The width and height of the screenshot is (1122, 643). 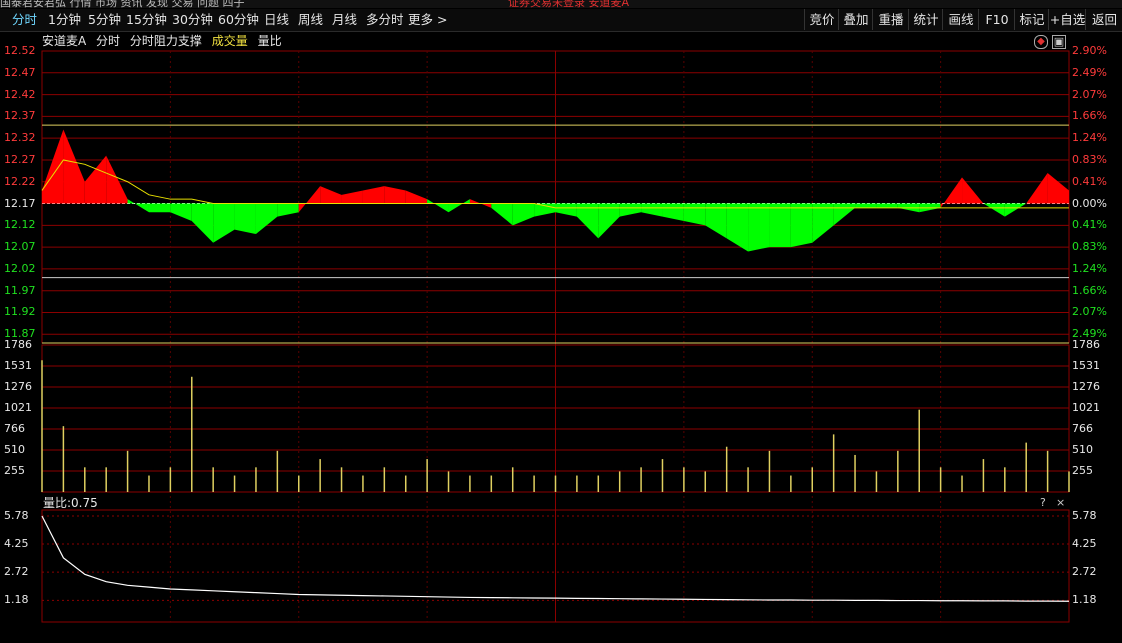 I want to click on tab-6: 日线, so click(x=276, y=19).